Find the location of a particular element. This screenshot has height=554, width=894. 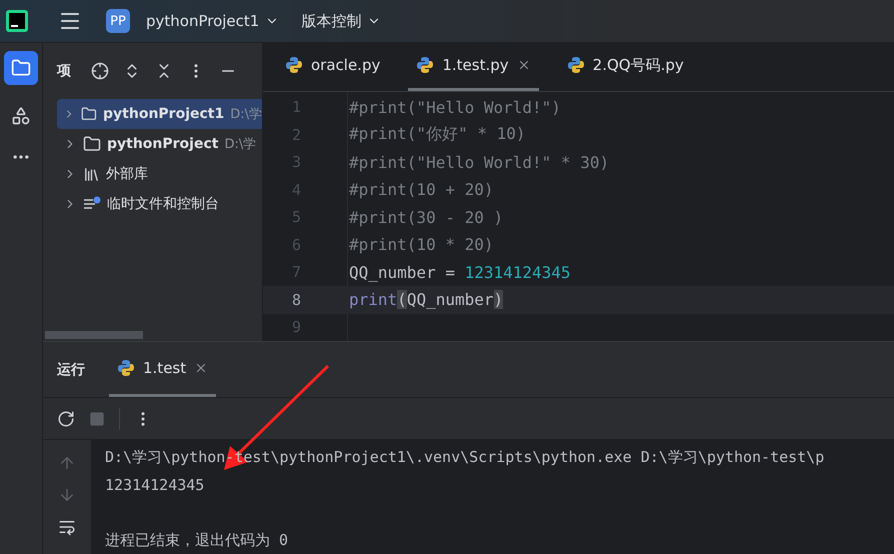

tree-item-name: pythonProject is located at coordinates (162, 144).